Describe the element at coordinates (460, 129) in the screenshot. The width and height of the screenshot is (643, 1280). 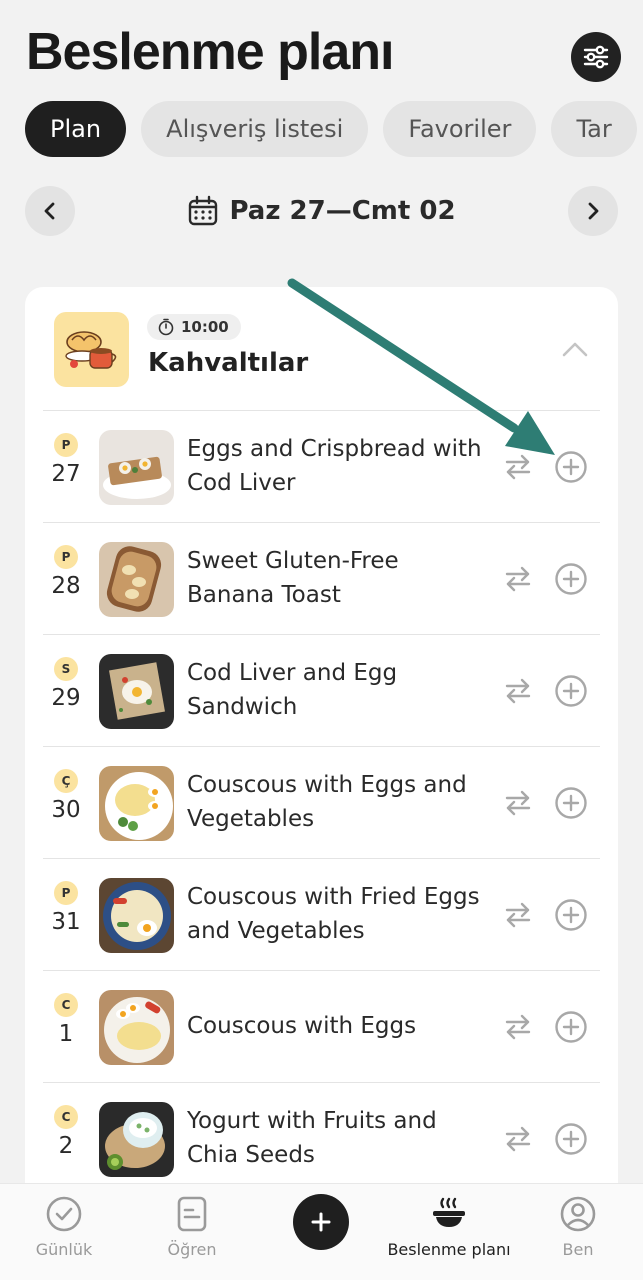
I see `tab-favorites: Favoriler` at that location.